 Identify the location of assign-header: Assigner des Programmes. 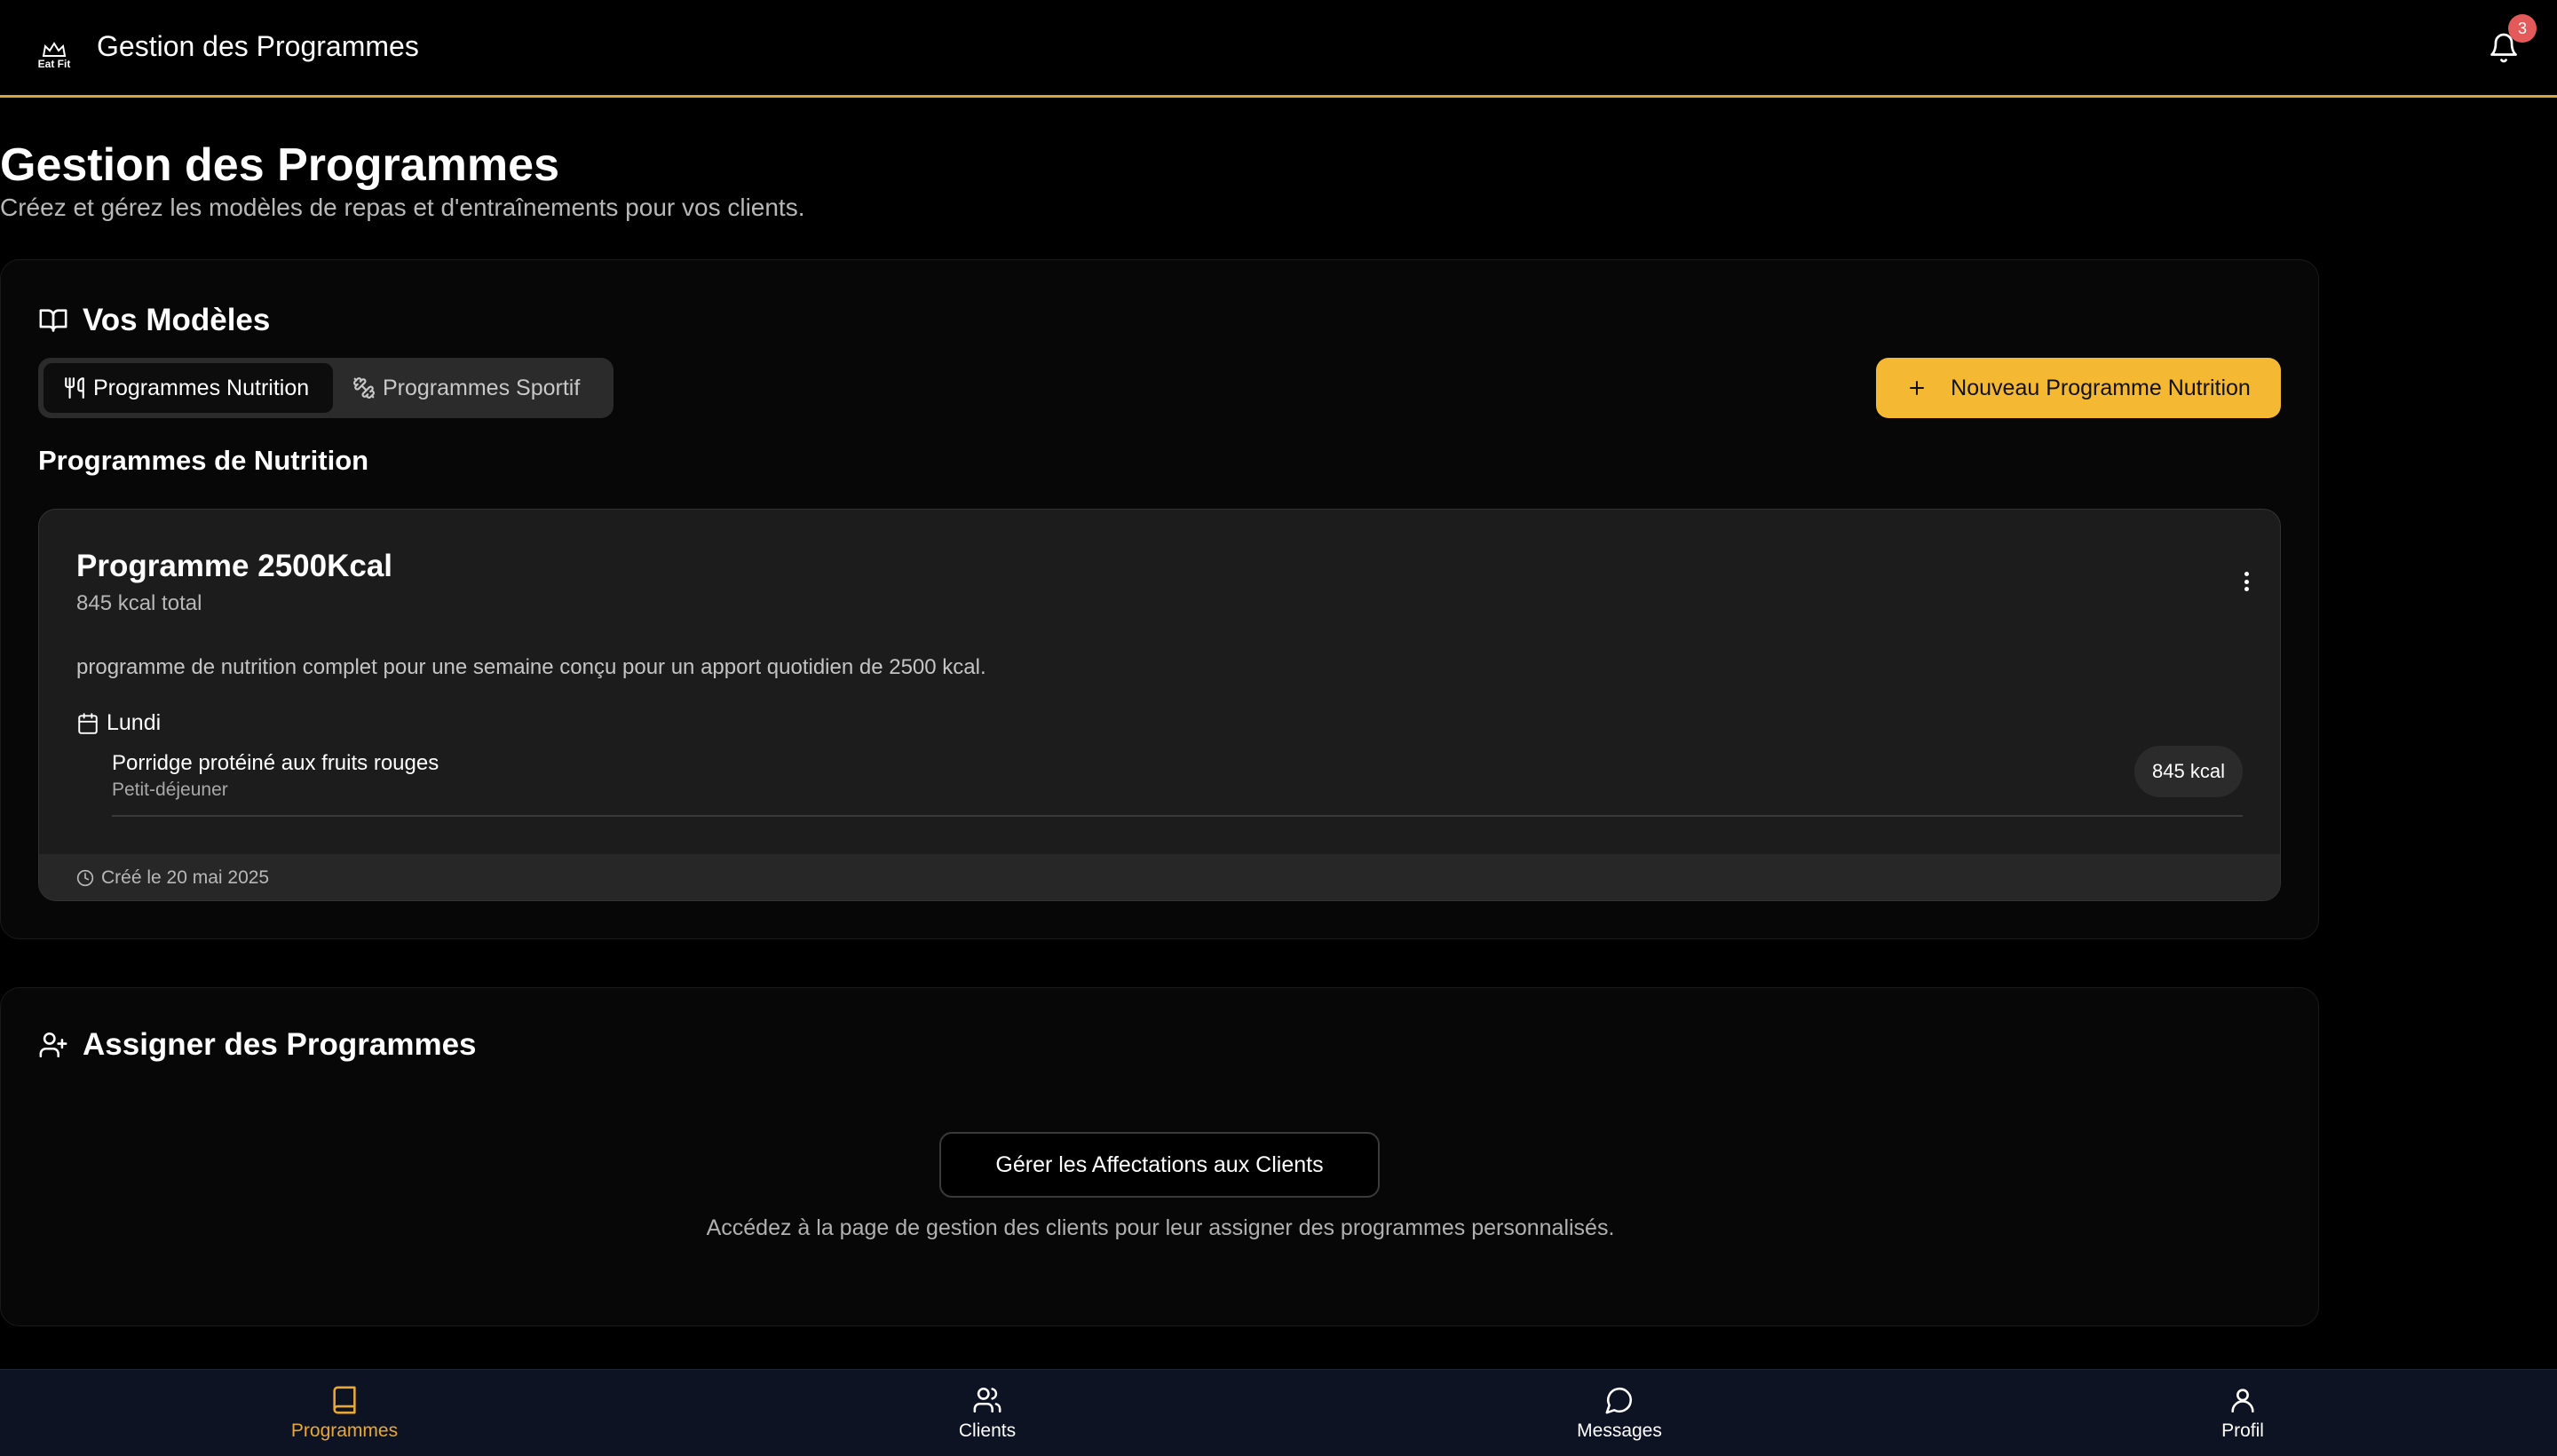
(257, 1045).